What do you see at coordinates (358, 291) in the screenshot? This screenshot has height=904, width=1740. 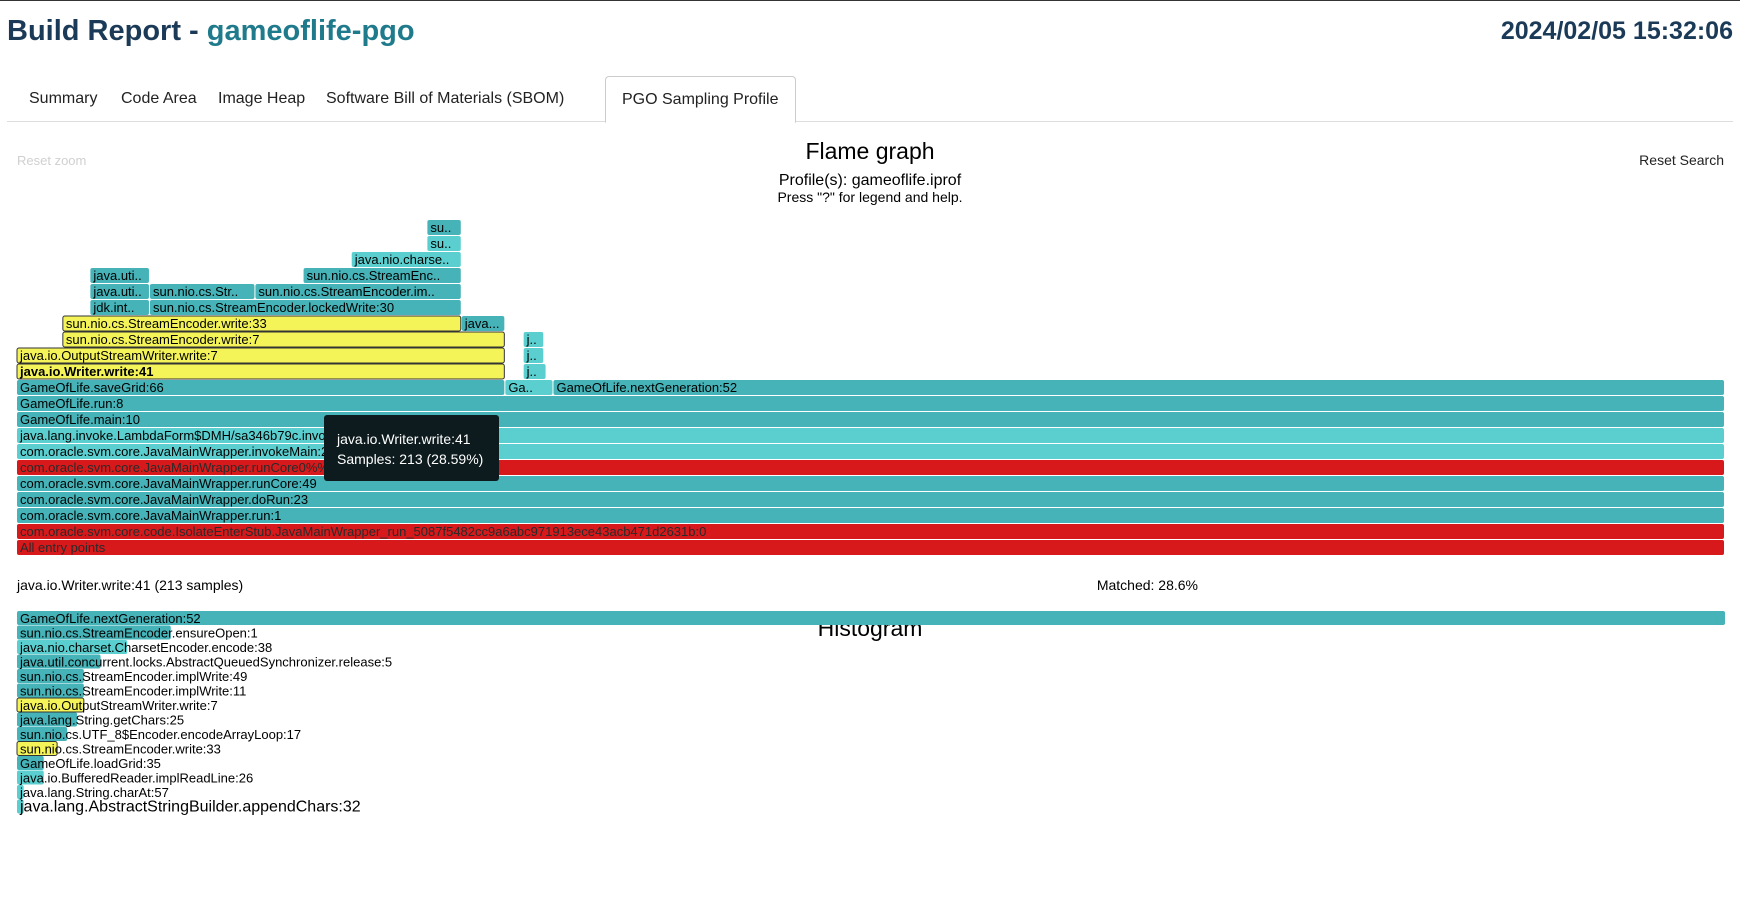 I see `flame-frame: sun.nio.cs.StreamEncoder.im..` at bounding box center [358, 291].